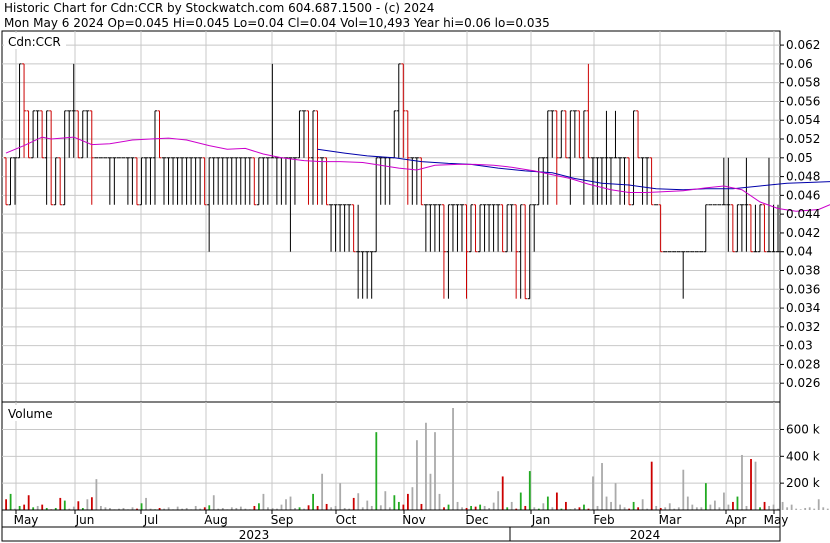 This screenshot has width=830, height=543. I want to click on volume-tick-label: 200 k, so click(803, 483).